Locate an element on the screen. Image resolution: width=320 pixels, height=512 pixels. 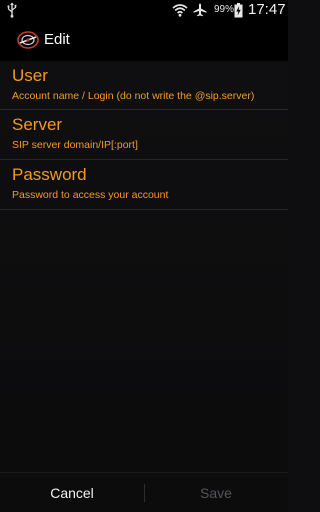
pref-title: User is located at coordinates (30, 75).